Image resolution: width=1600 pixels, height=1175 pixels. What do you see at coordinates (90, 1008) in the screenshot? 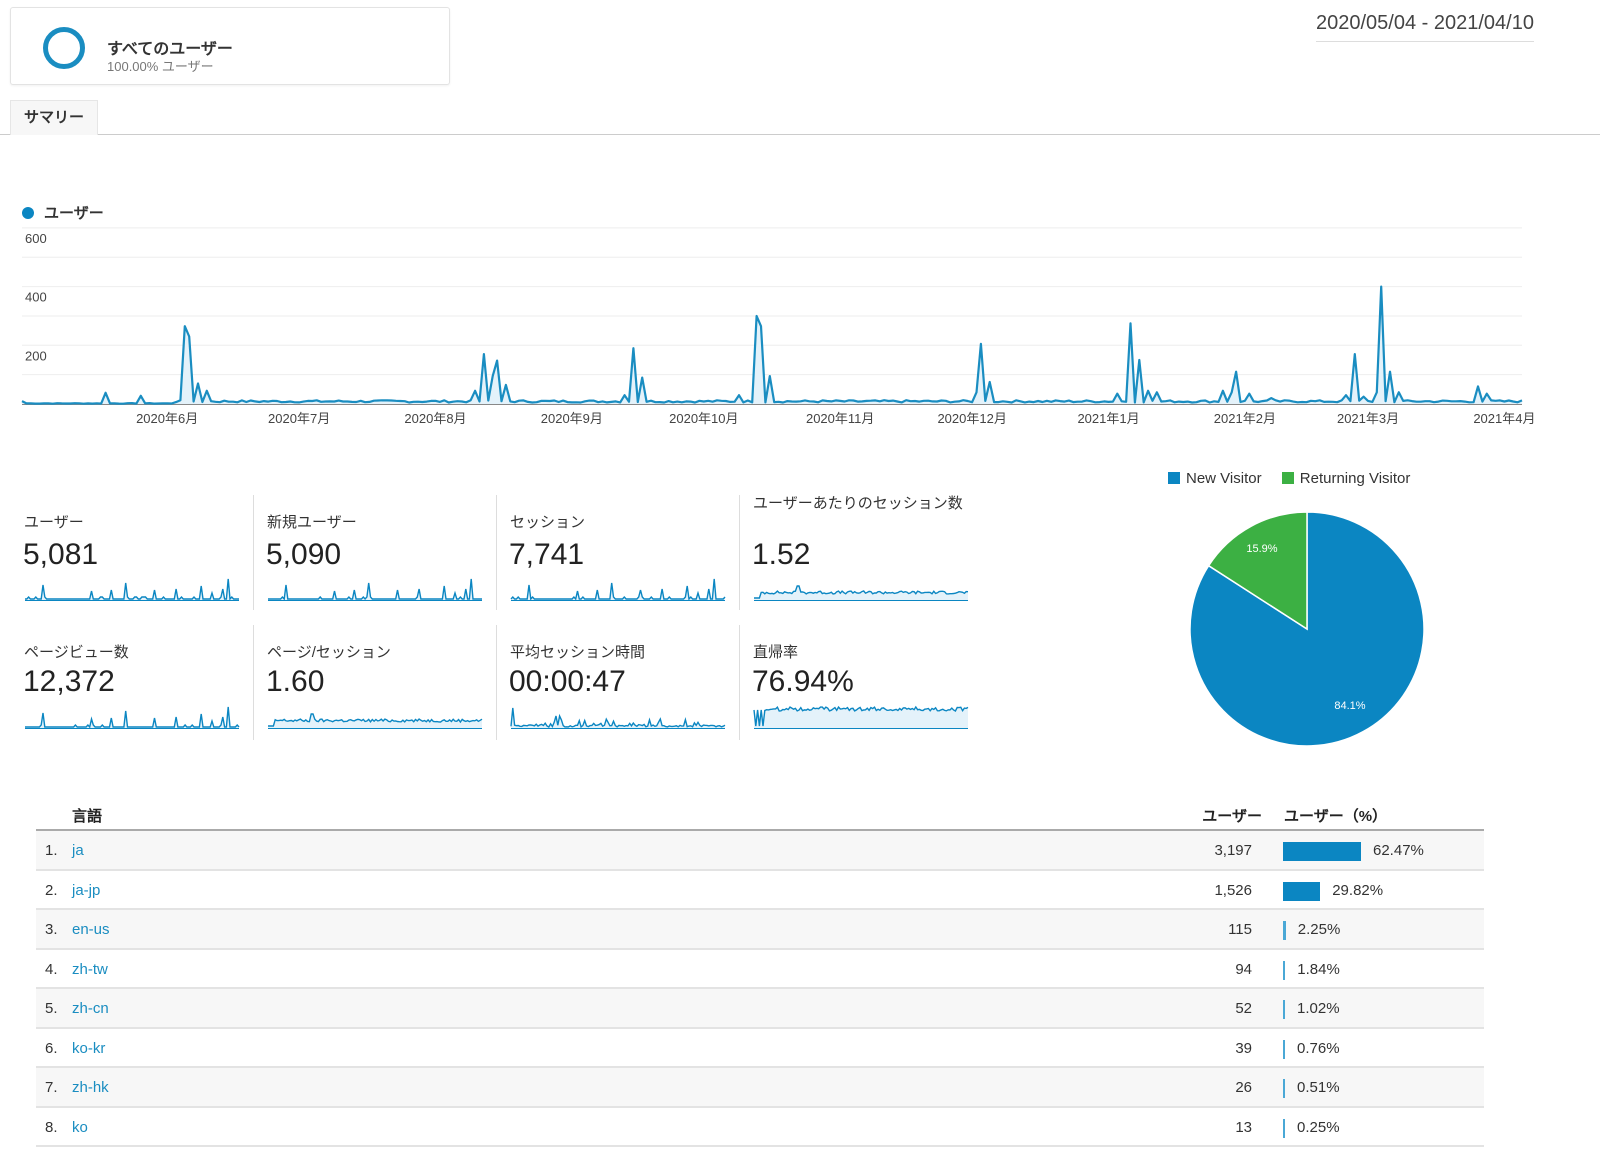
I see `language-link: zh-cn` at bounding box center [90, 1008].